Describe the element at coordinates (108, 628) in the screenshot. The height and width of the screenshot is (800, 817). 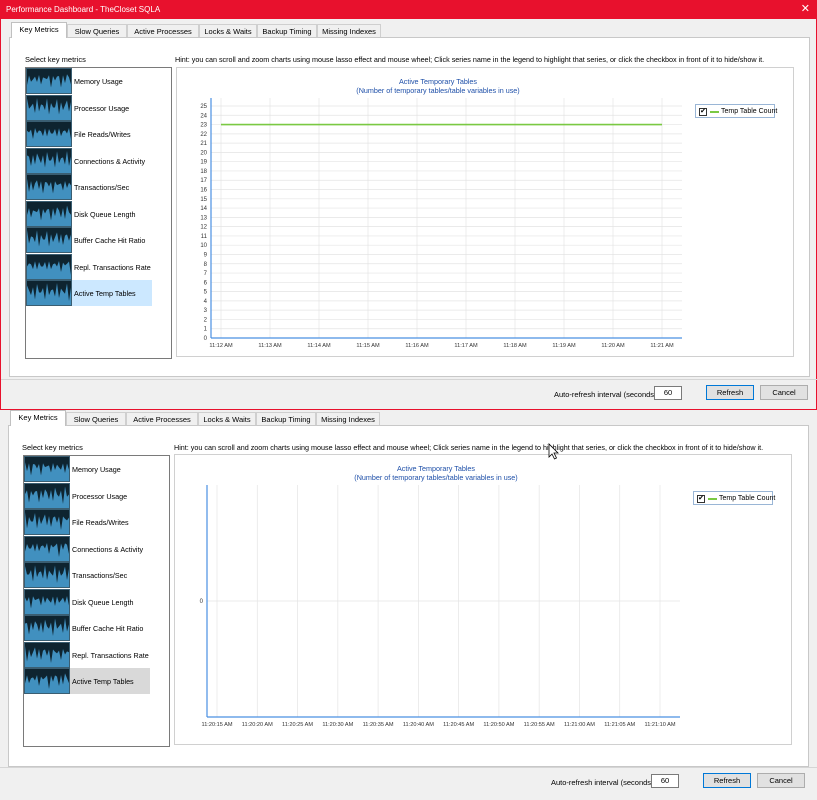
I see `metric-label: Buffer Cache Hit Ratio` at that location.